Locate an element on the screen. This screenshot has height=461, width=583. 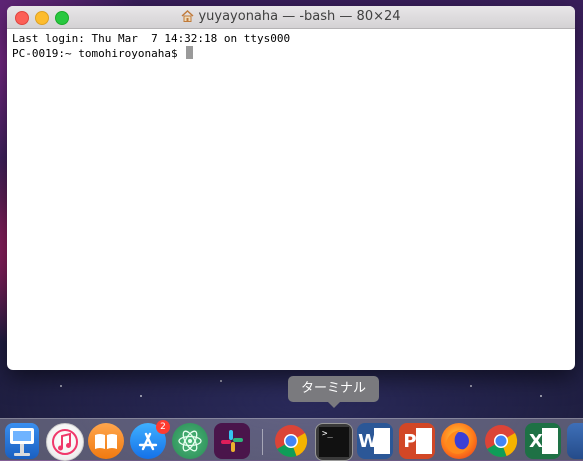
tooltip-arrow is located at coordinates (334, 404).